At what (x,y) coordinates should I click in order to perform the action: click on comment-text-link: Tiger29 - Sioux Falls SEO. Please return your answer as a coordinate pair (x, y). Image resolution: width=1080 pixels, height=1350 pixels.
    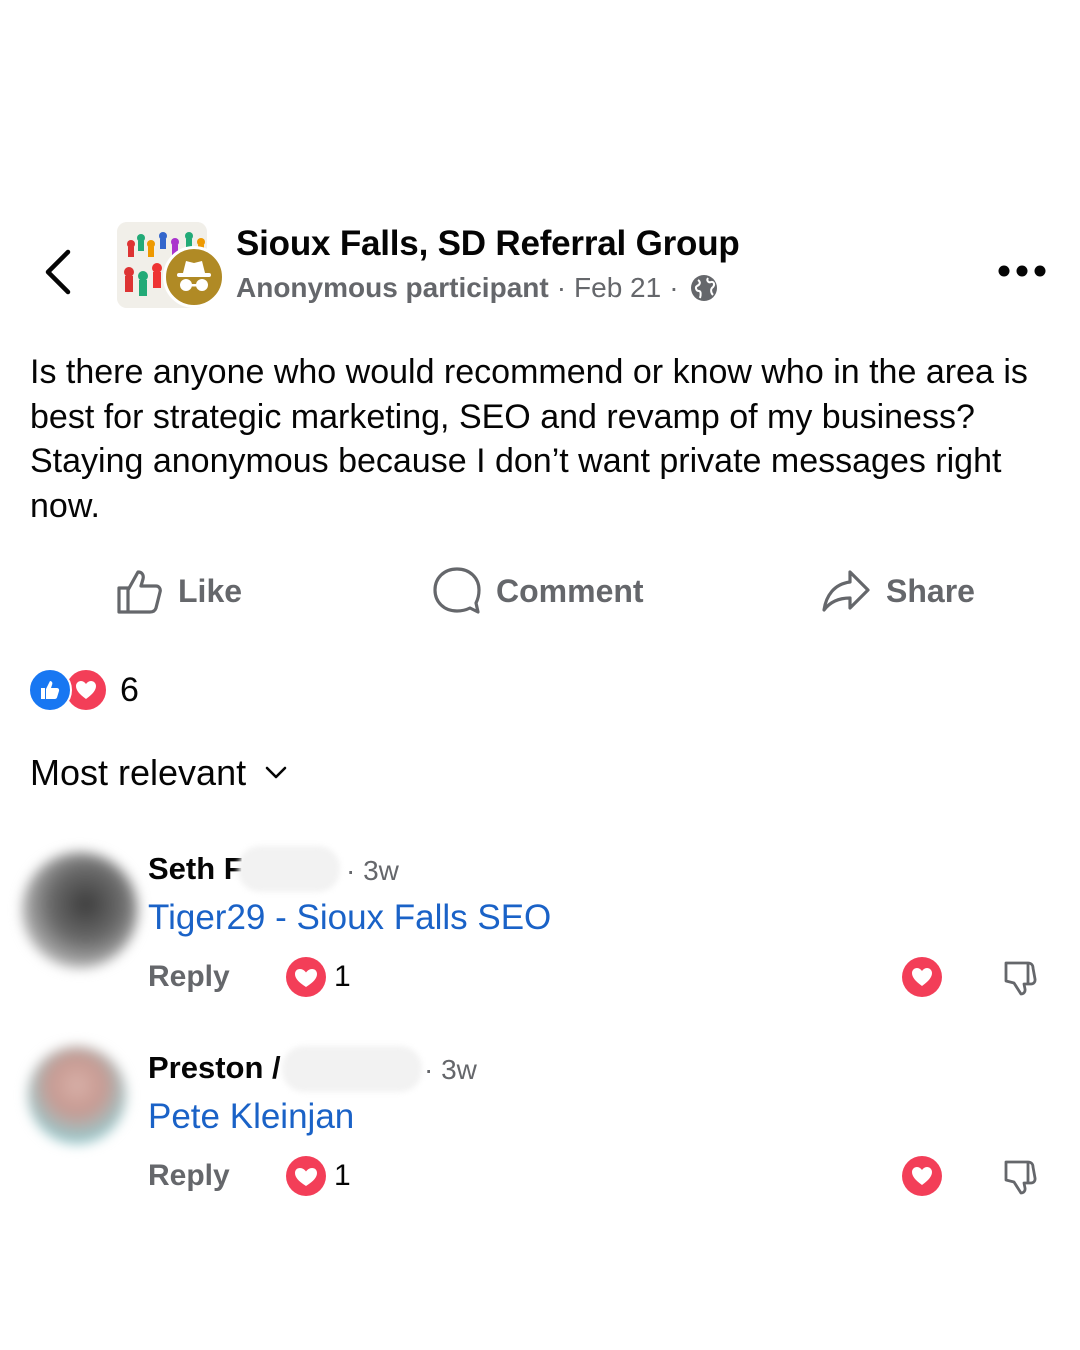
    Looking at the image, I should click on (349, 918).